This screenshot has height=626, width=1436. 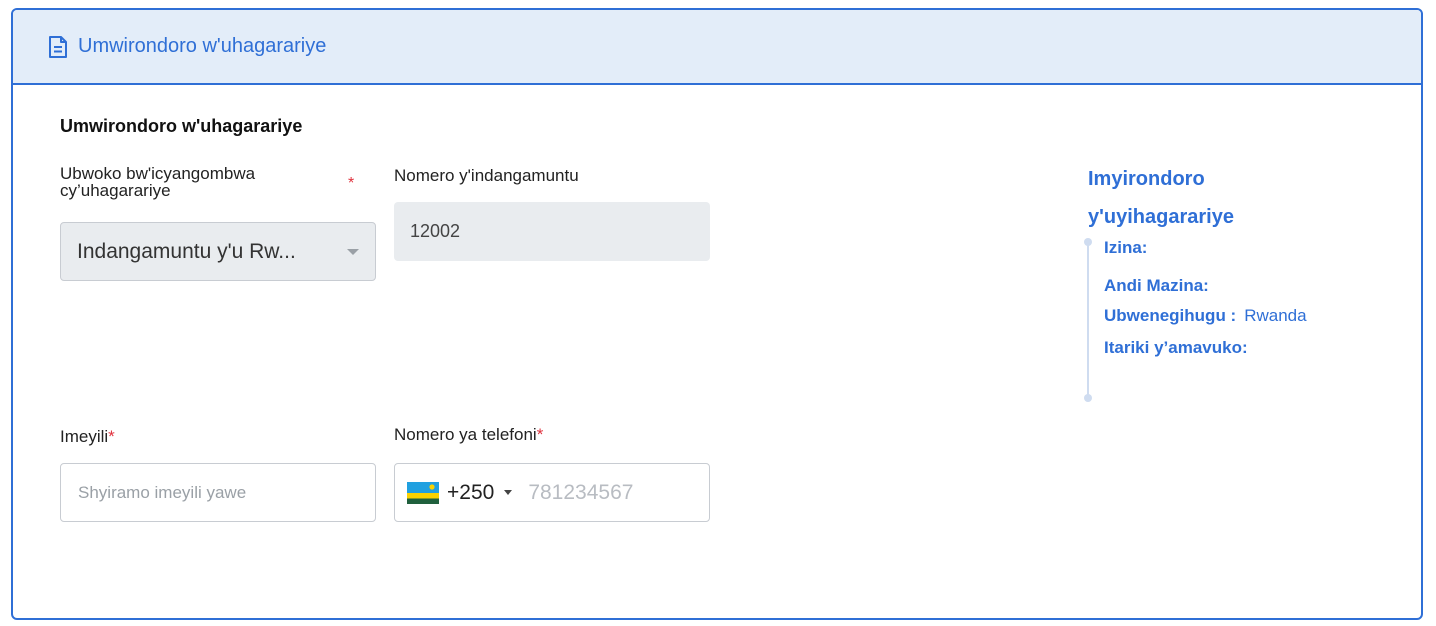 I want to click on phone-label-text: Nomero ya telefoni, so click(x=465, y=434).